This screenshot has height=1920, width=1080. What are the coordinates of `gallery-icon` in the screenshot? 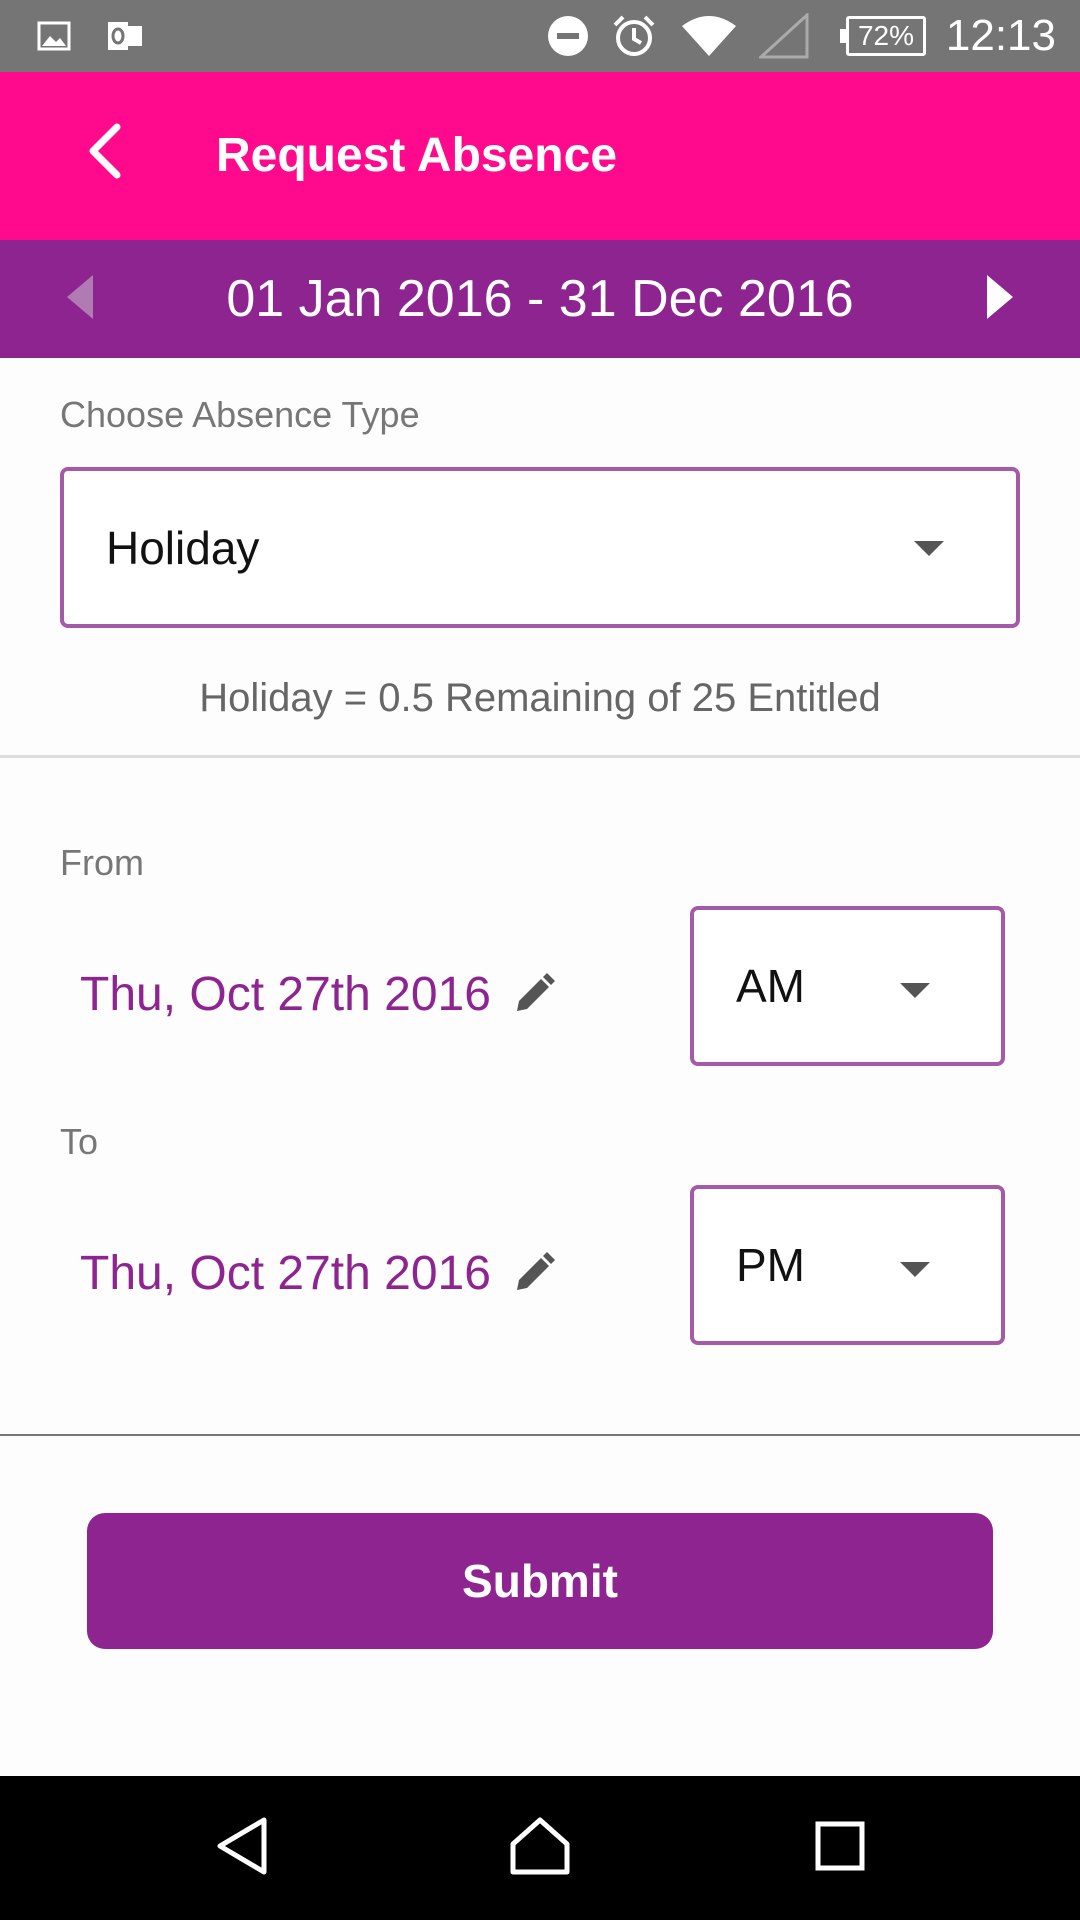 It's located at (54, 36).